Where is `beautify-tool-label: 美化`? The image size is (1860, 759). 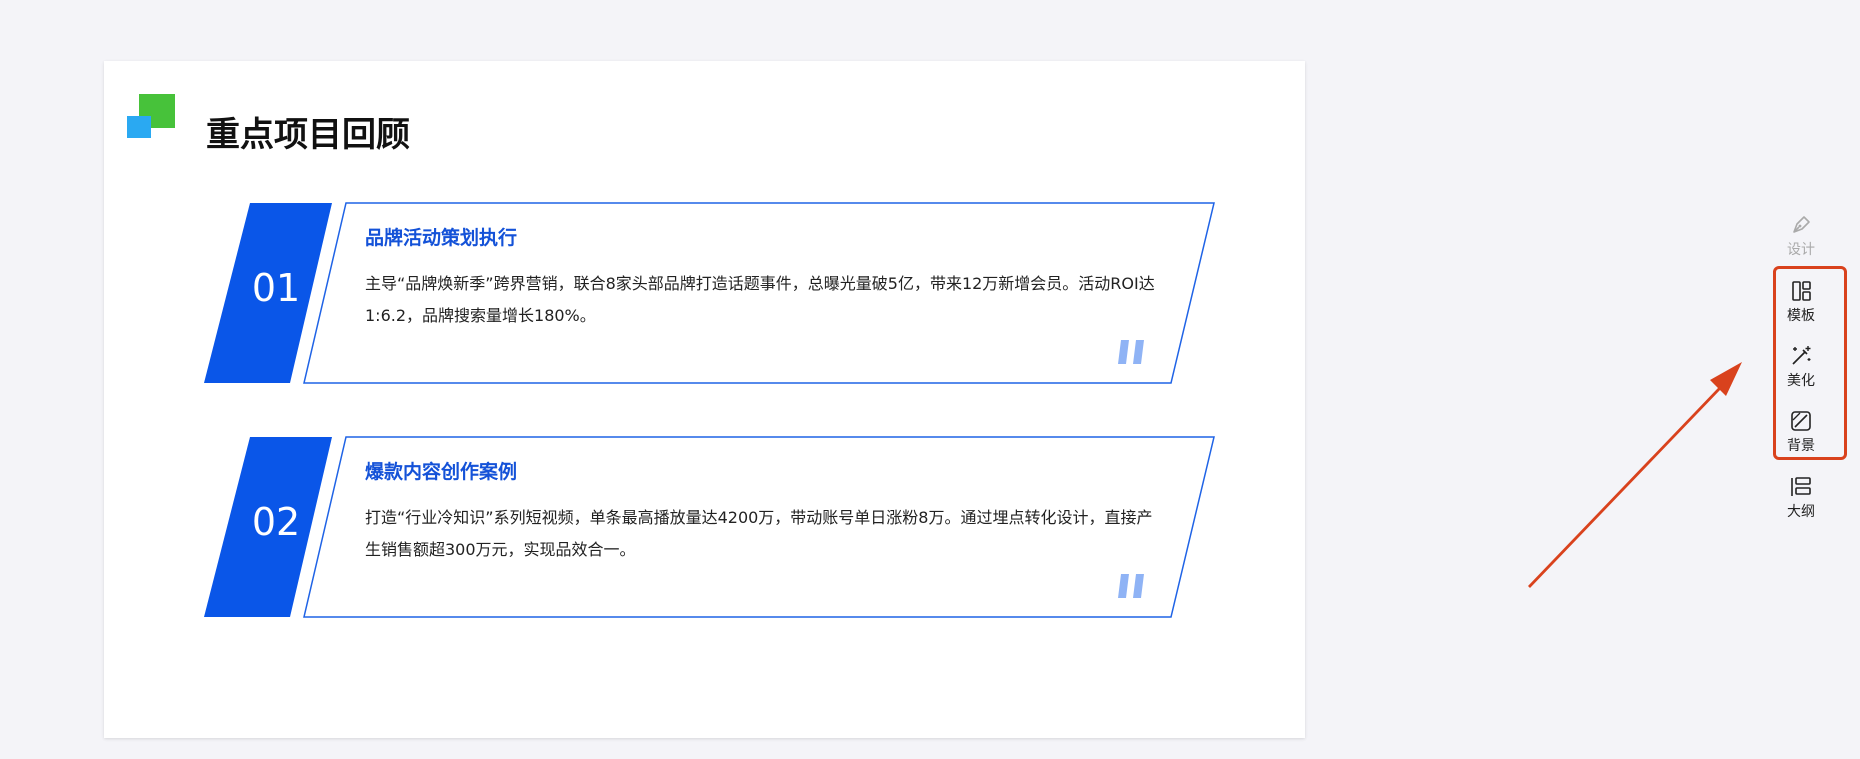
beautify-tool-label: 美化 is located at coordinates (1801, 381).